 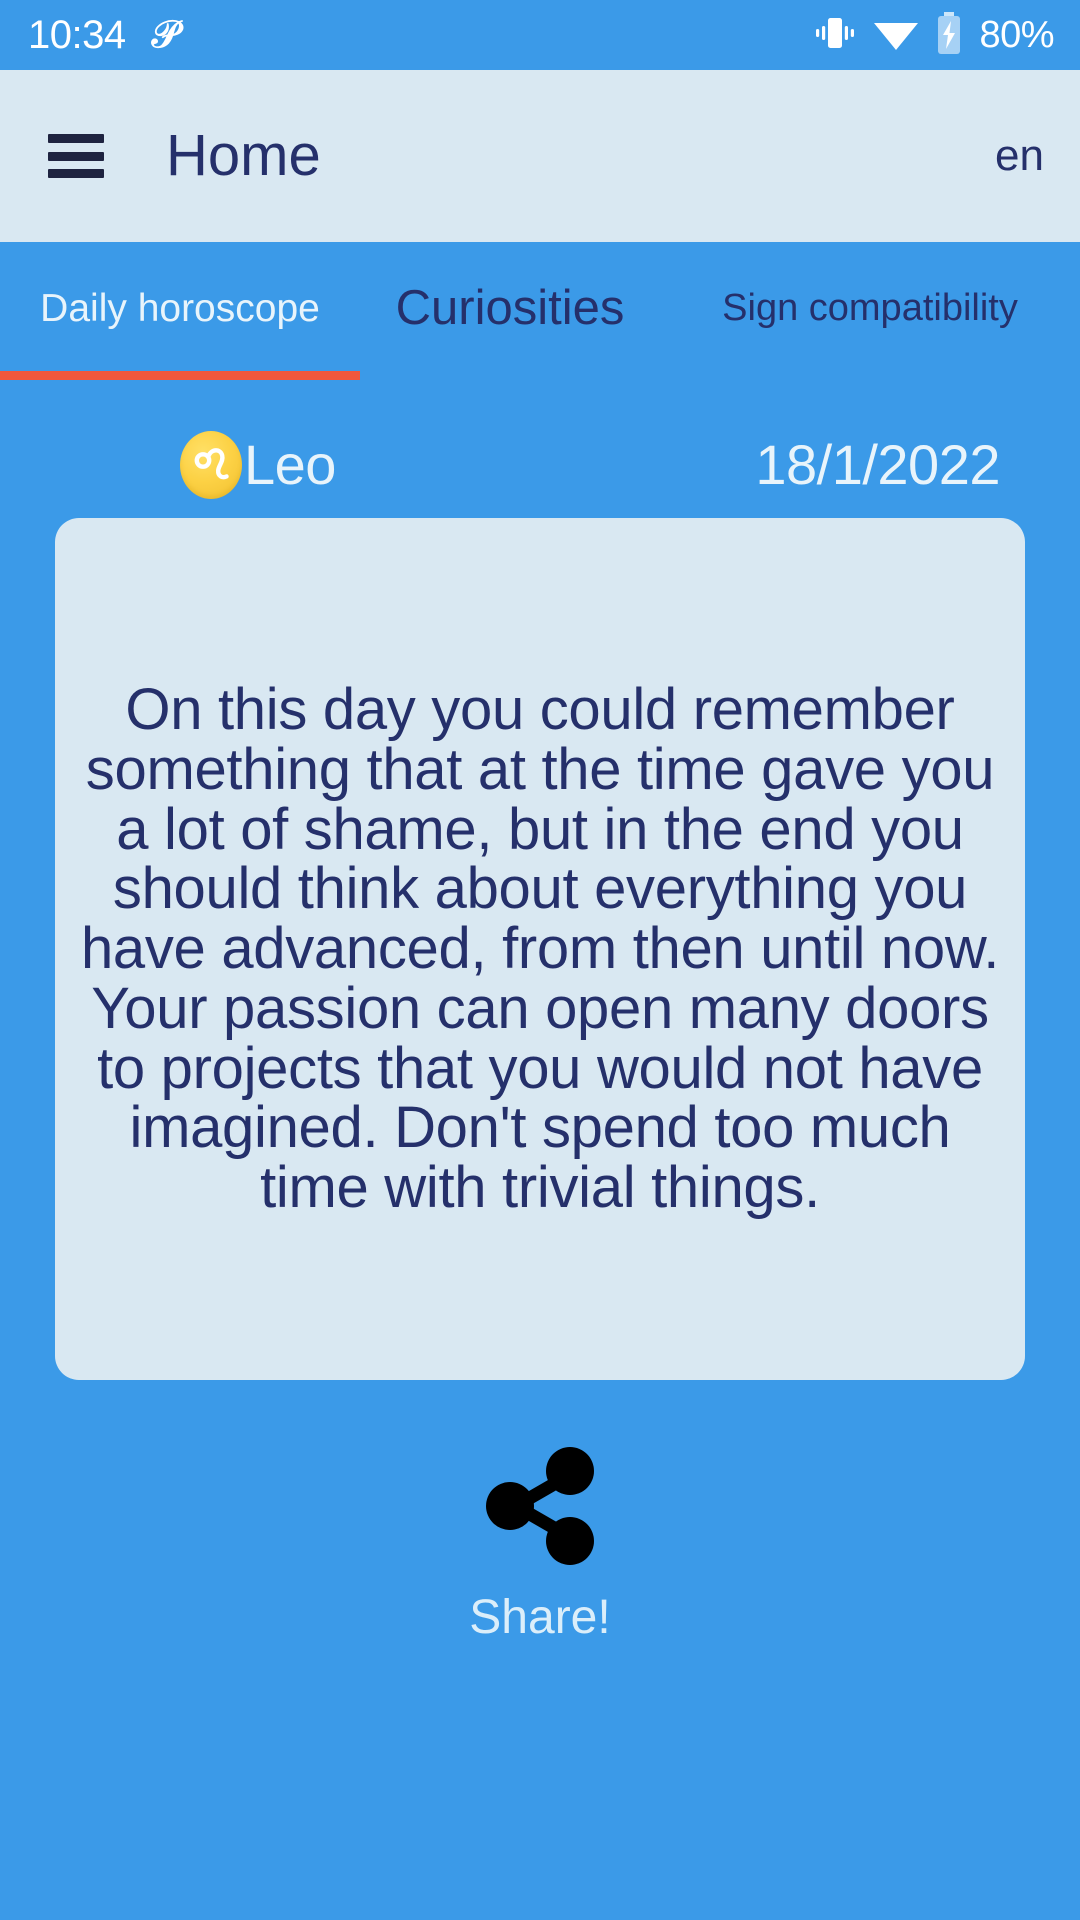 What do you see at coordinates (540, 1506) in the screenshot?
I see `share-icon` at bounding box center [540, 1506].